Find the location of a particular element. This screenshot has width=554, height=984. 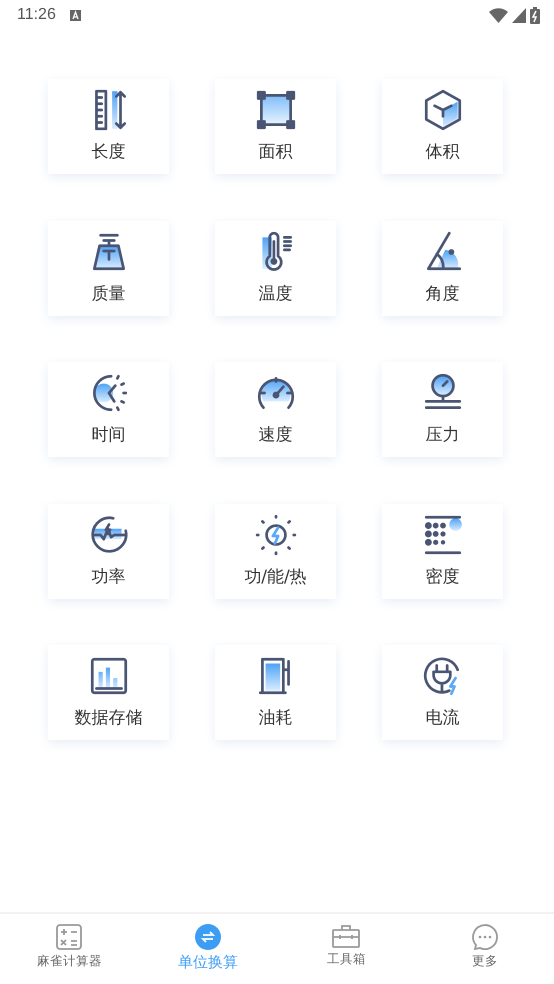

unit-card: 压力 is located at coordinates (442, 409).